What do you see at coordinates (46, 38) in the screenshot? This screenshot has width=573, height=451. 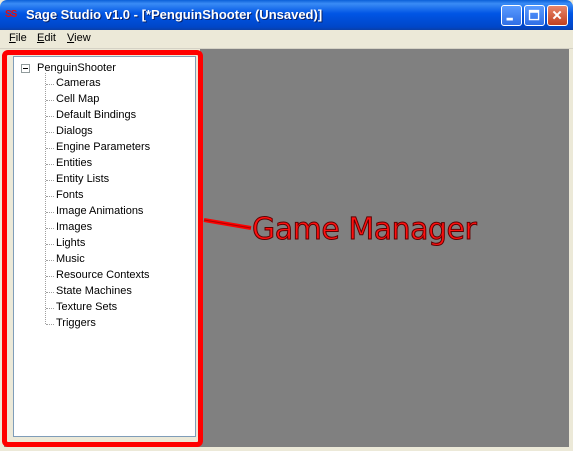 I see `menu-edit: Edit` at bounding box center [46, 38].